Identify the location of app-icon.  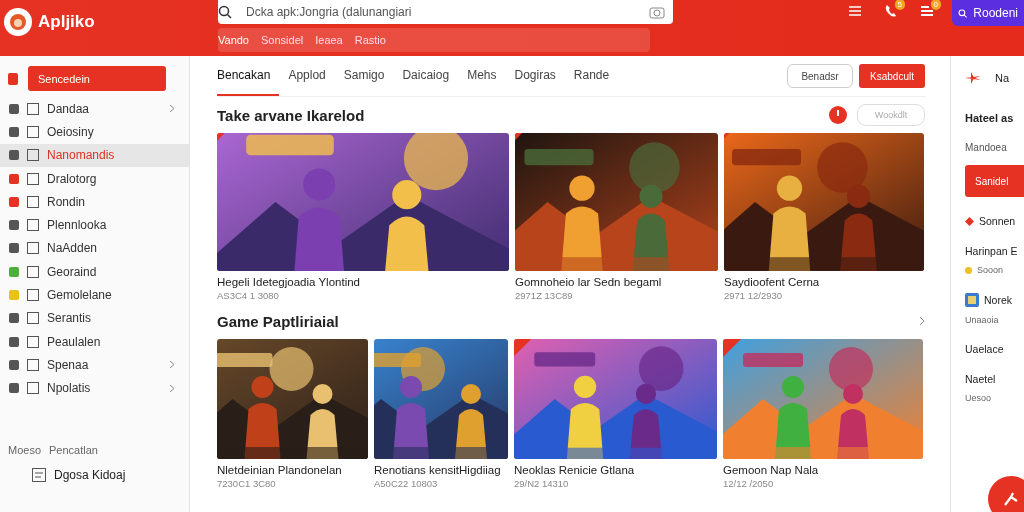
(972, 300).